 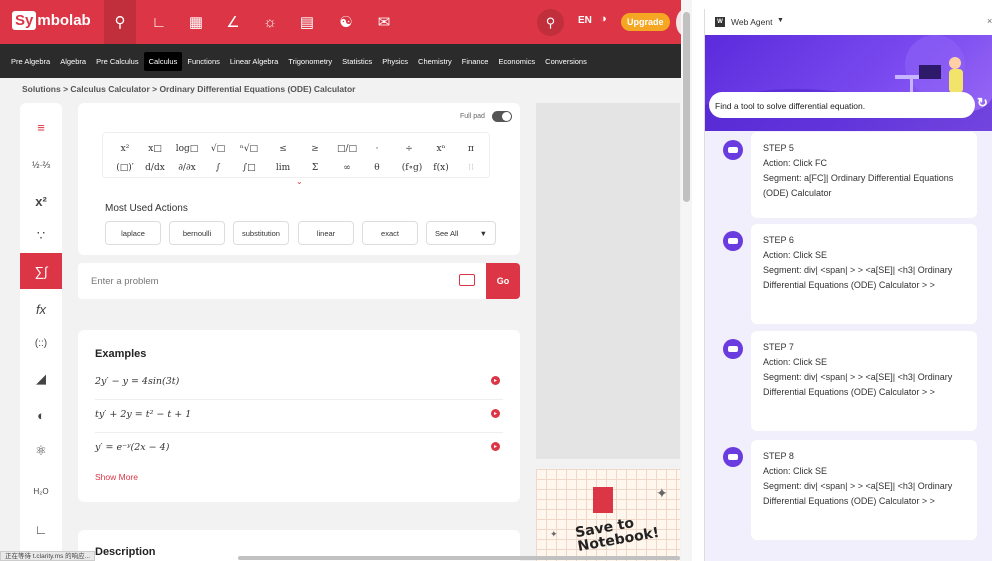 I want to click on key: lim, so click(x=283, y=168).